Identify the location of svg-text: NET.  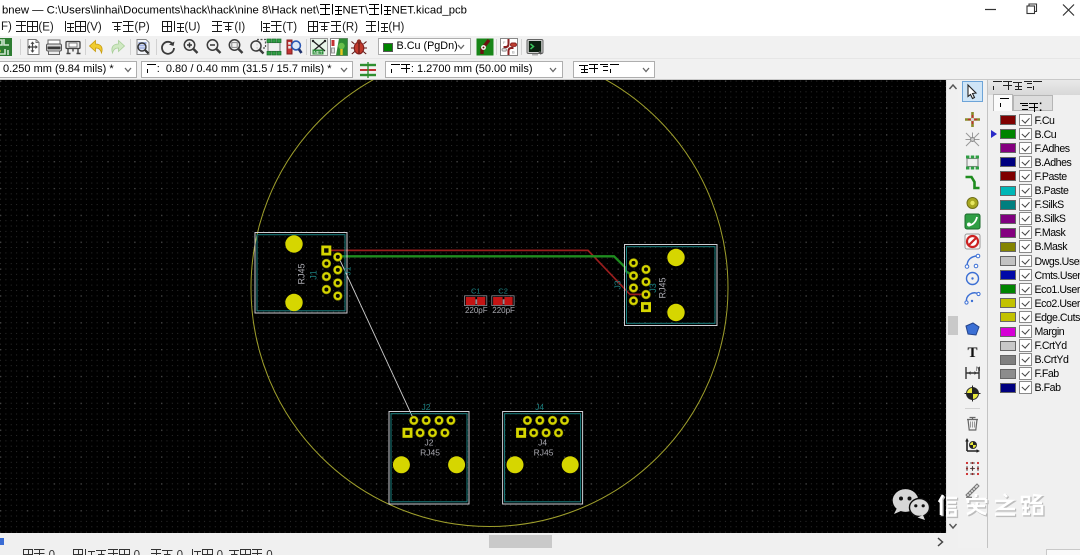
(317, 52).